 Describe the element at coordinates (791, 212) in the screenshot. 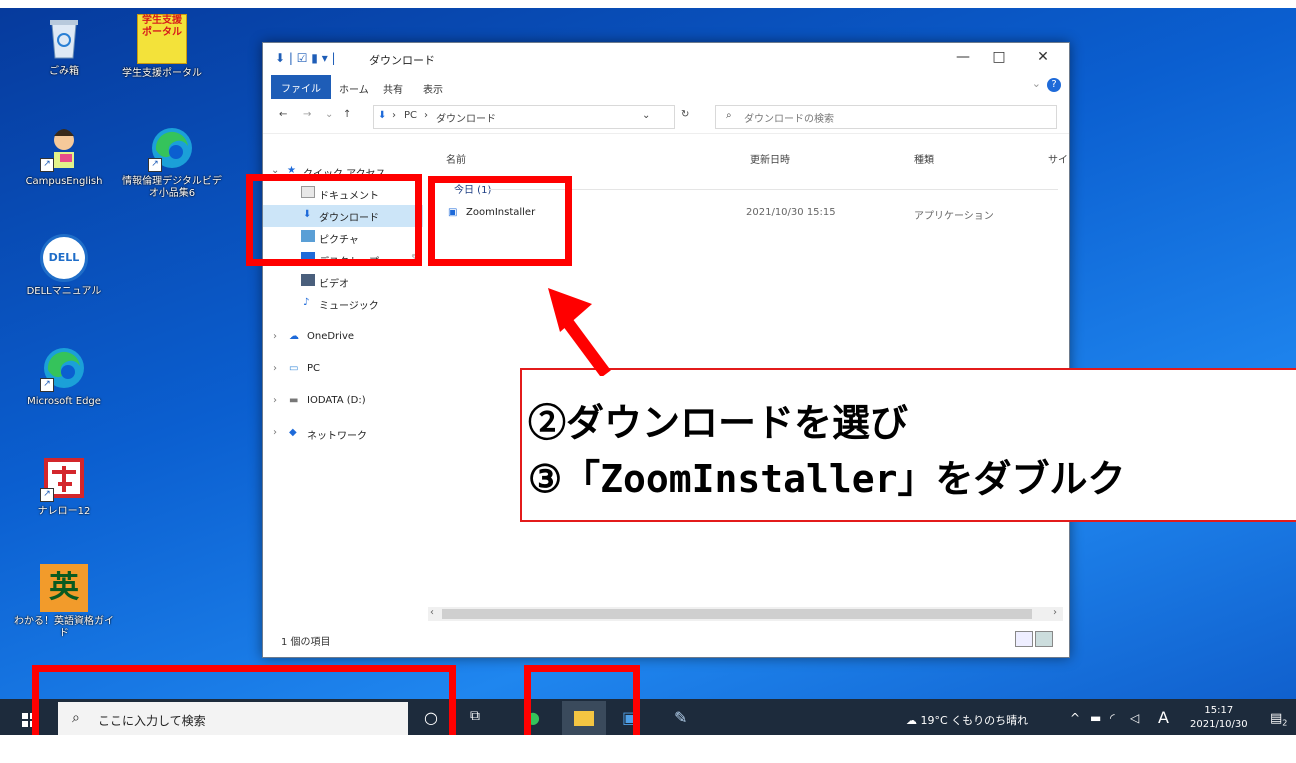

I see `file-date: 2021/10/30 15:15` at that location.